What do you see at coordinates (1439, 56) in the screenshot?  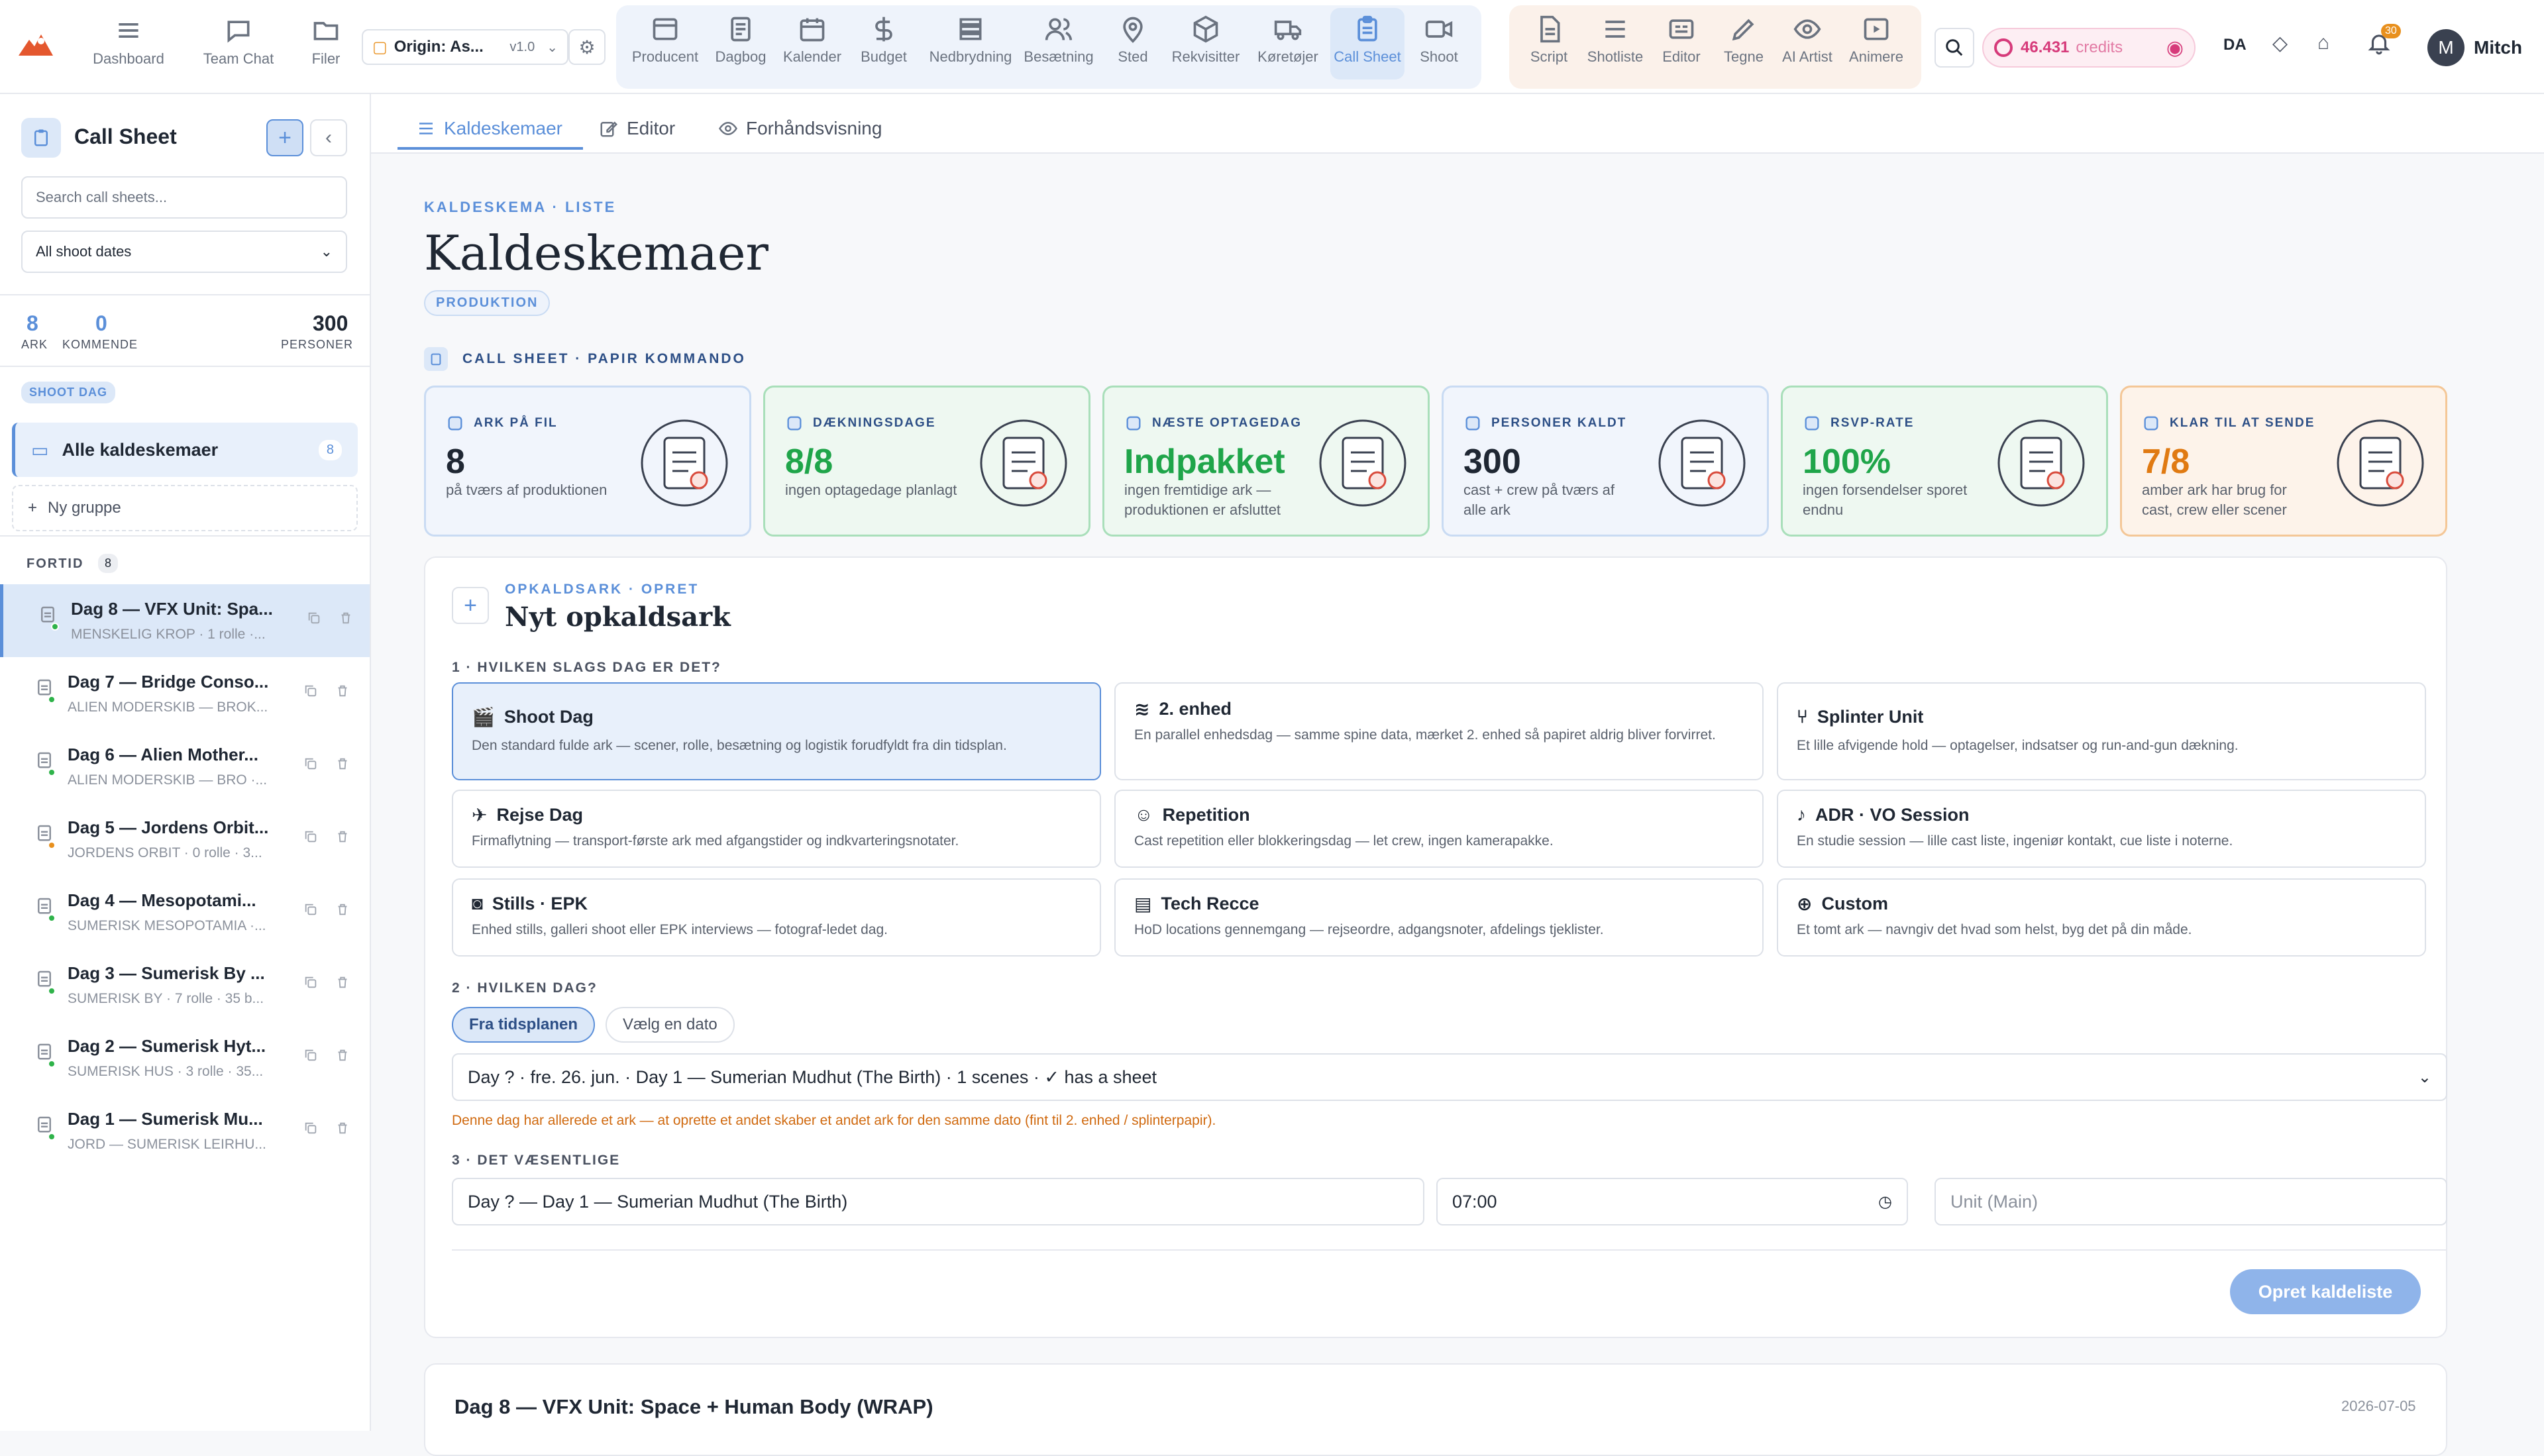 I see `tool-label: Shoot` at bounding box center [1439, 56].